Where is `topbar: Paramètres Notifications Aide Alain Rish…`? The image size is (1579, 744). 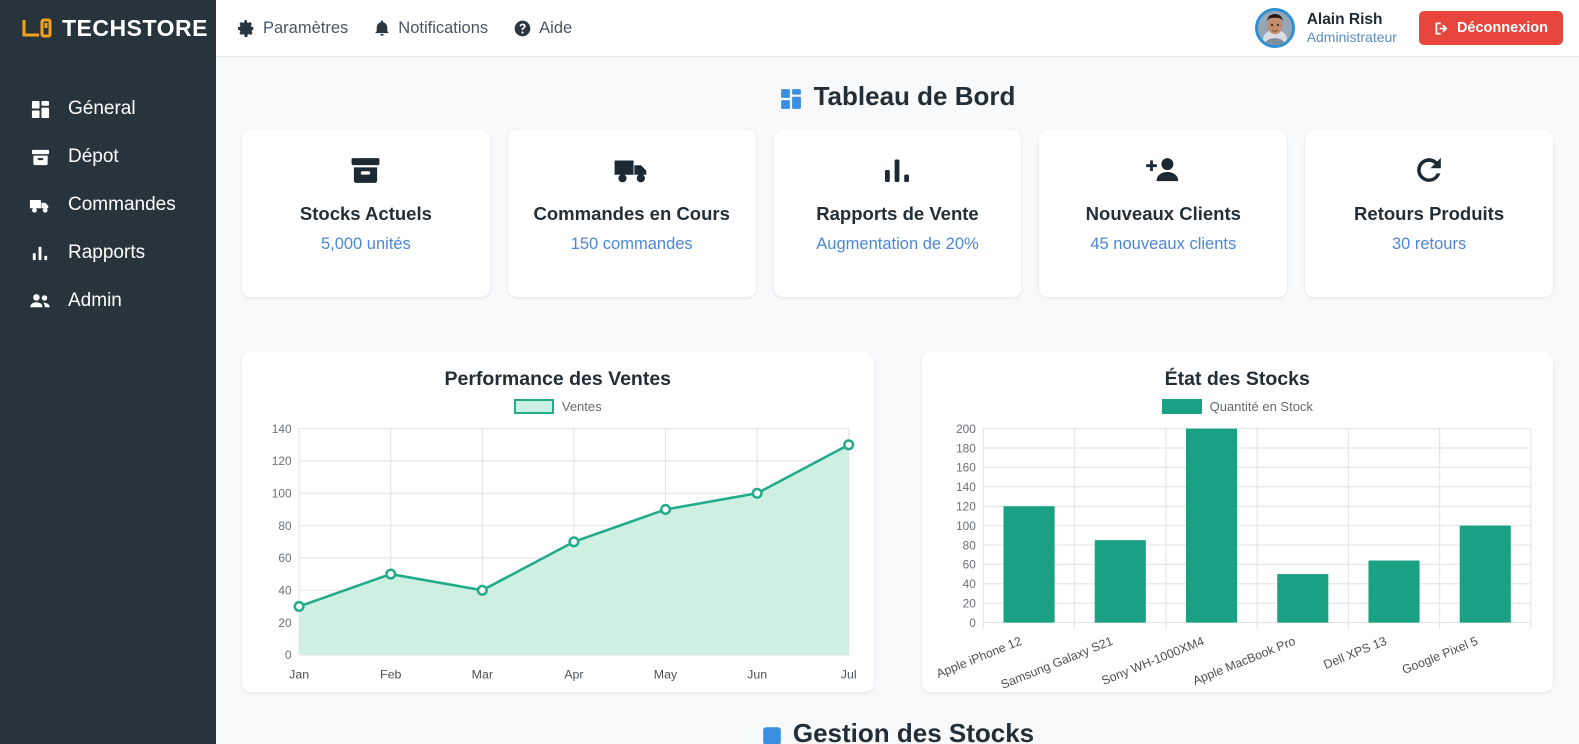 topbar: Paramètres Notifications Aide Alain Rish… is located at coordinates (897, 28).